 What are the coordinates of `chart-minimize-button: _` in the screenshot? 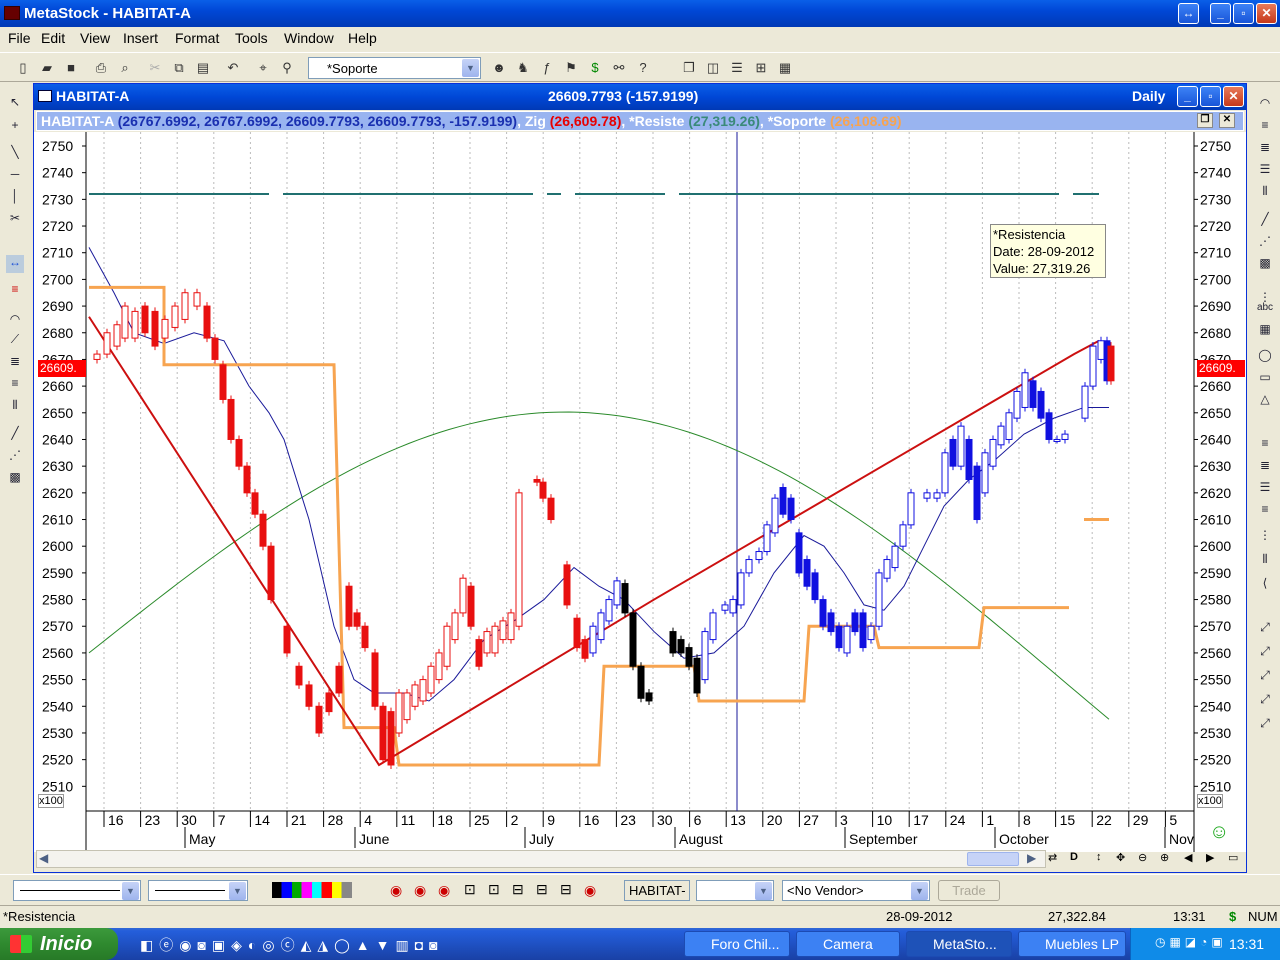 It's located at (1187, 96).